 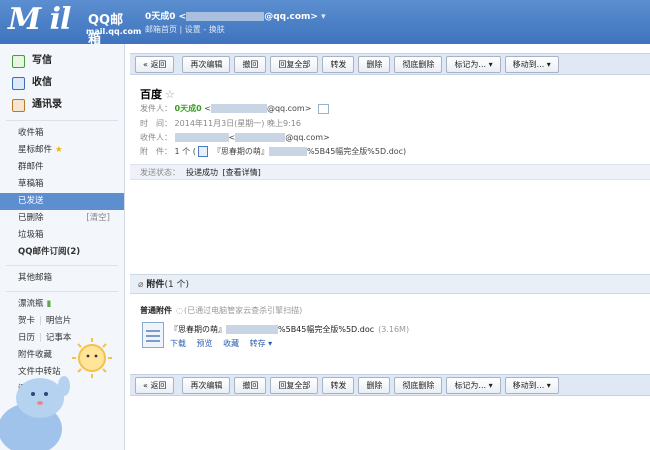 What do you see at coordinates (62, 167) in the screenshot?
I see `folder-group: 群邮件` at bounding box center [62, 167].